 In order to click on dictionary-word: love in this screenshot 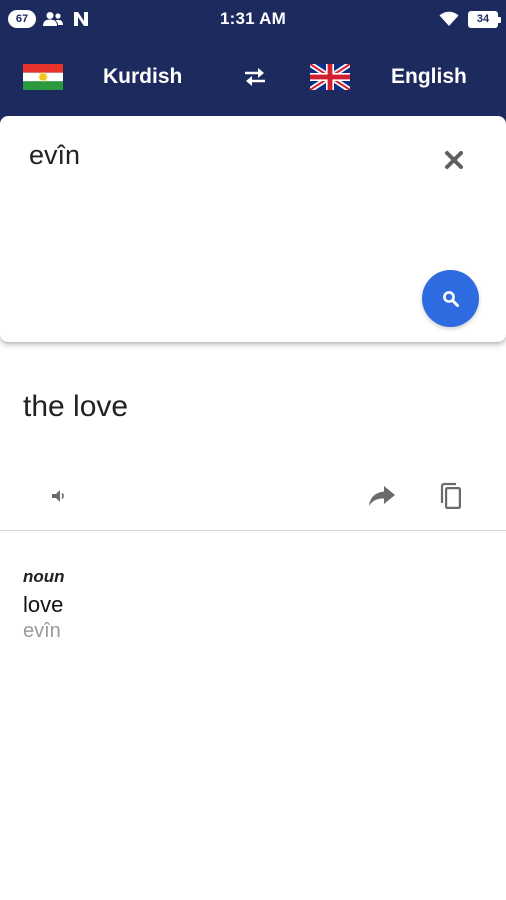, I will do `click(44, 605)`.